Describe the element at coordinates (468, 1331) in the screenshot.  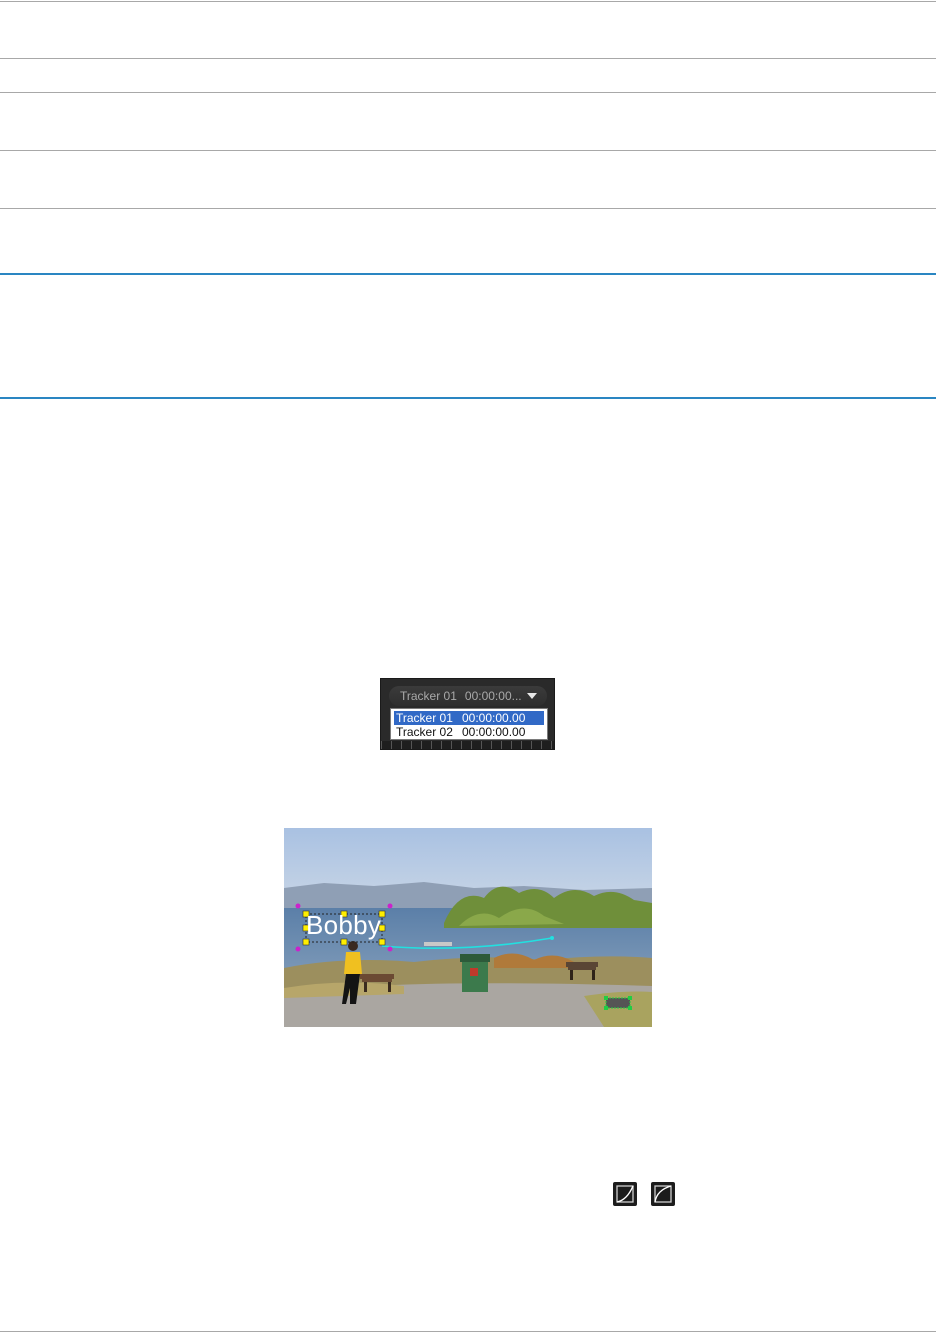
I see `footer-rule` at that location.